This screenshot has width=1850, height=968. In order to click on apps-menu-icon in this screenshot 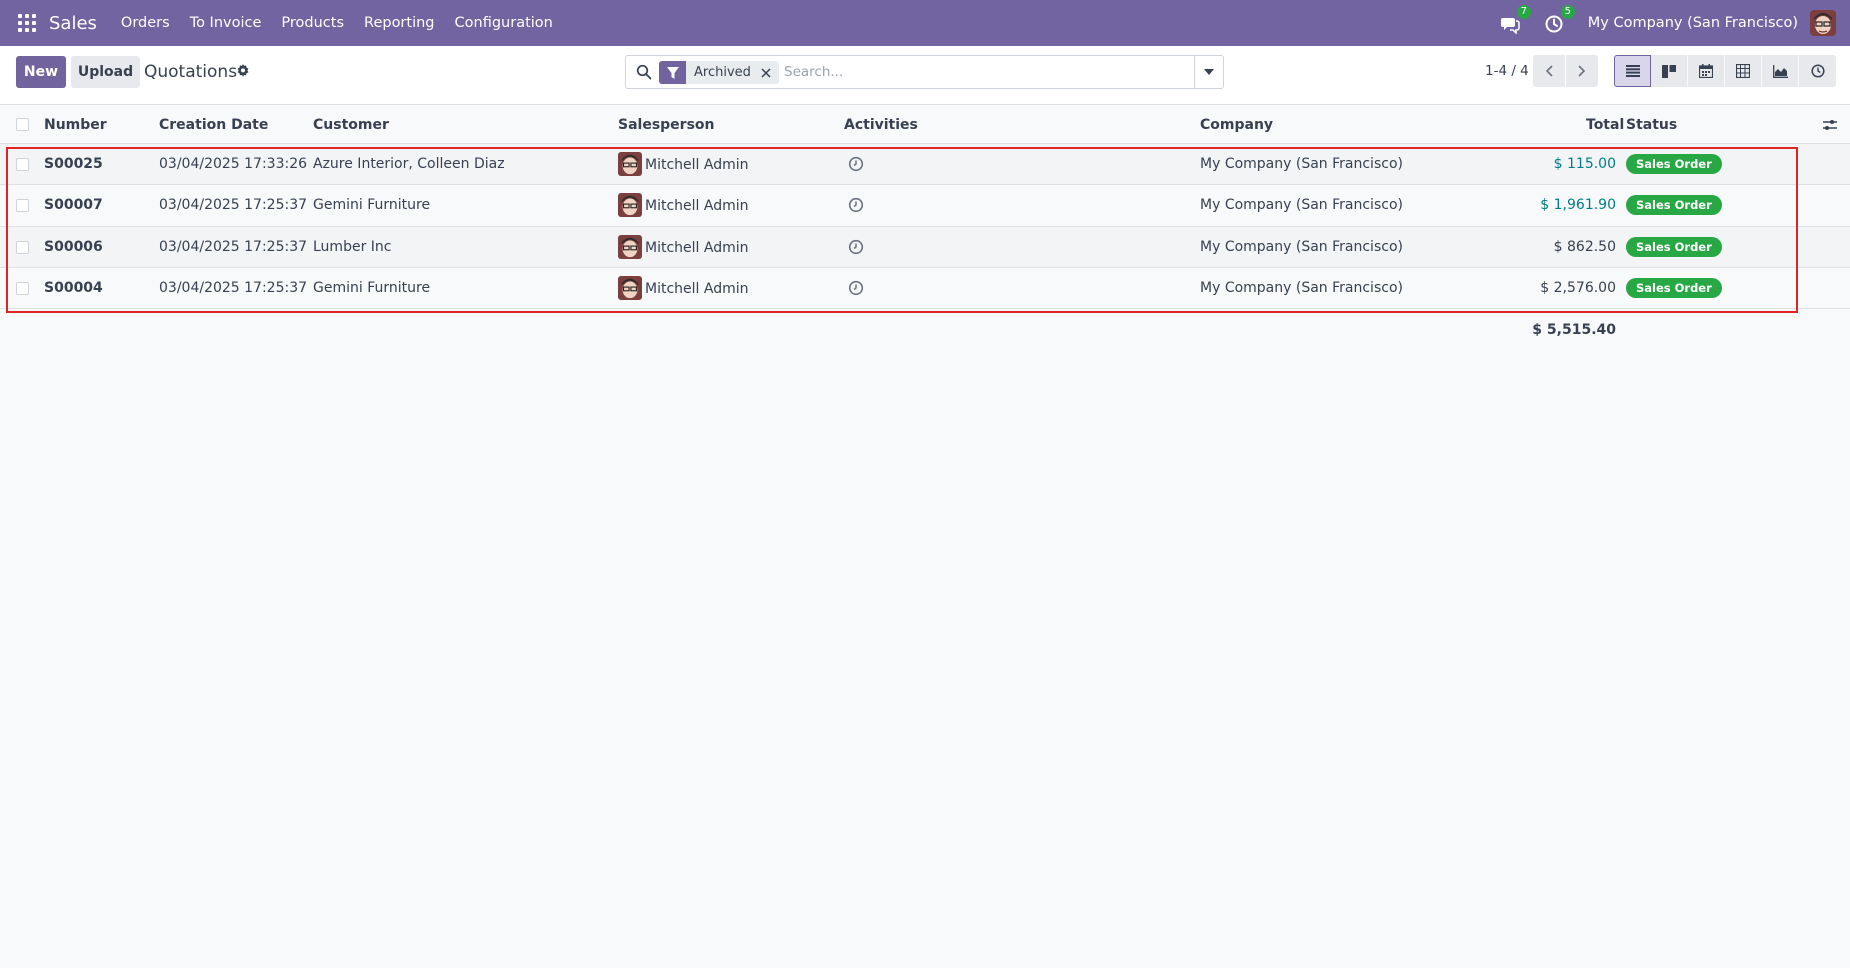, I will do `click(27, 23)`.